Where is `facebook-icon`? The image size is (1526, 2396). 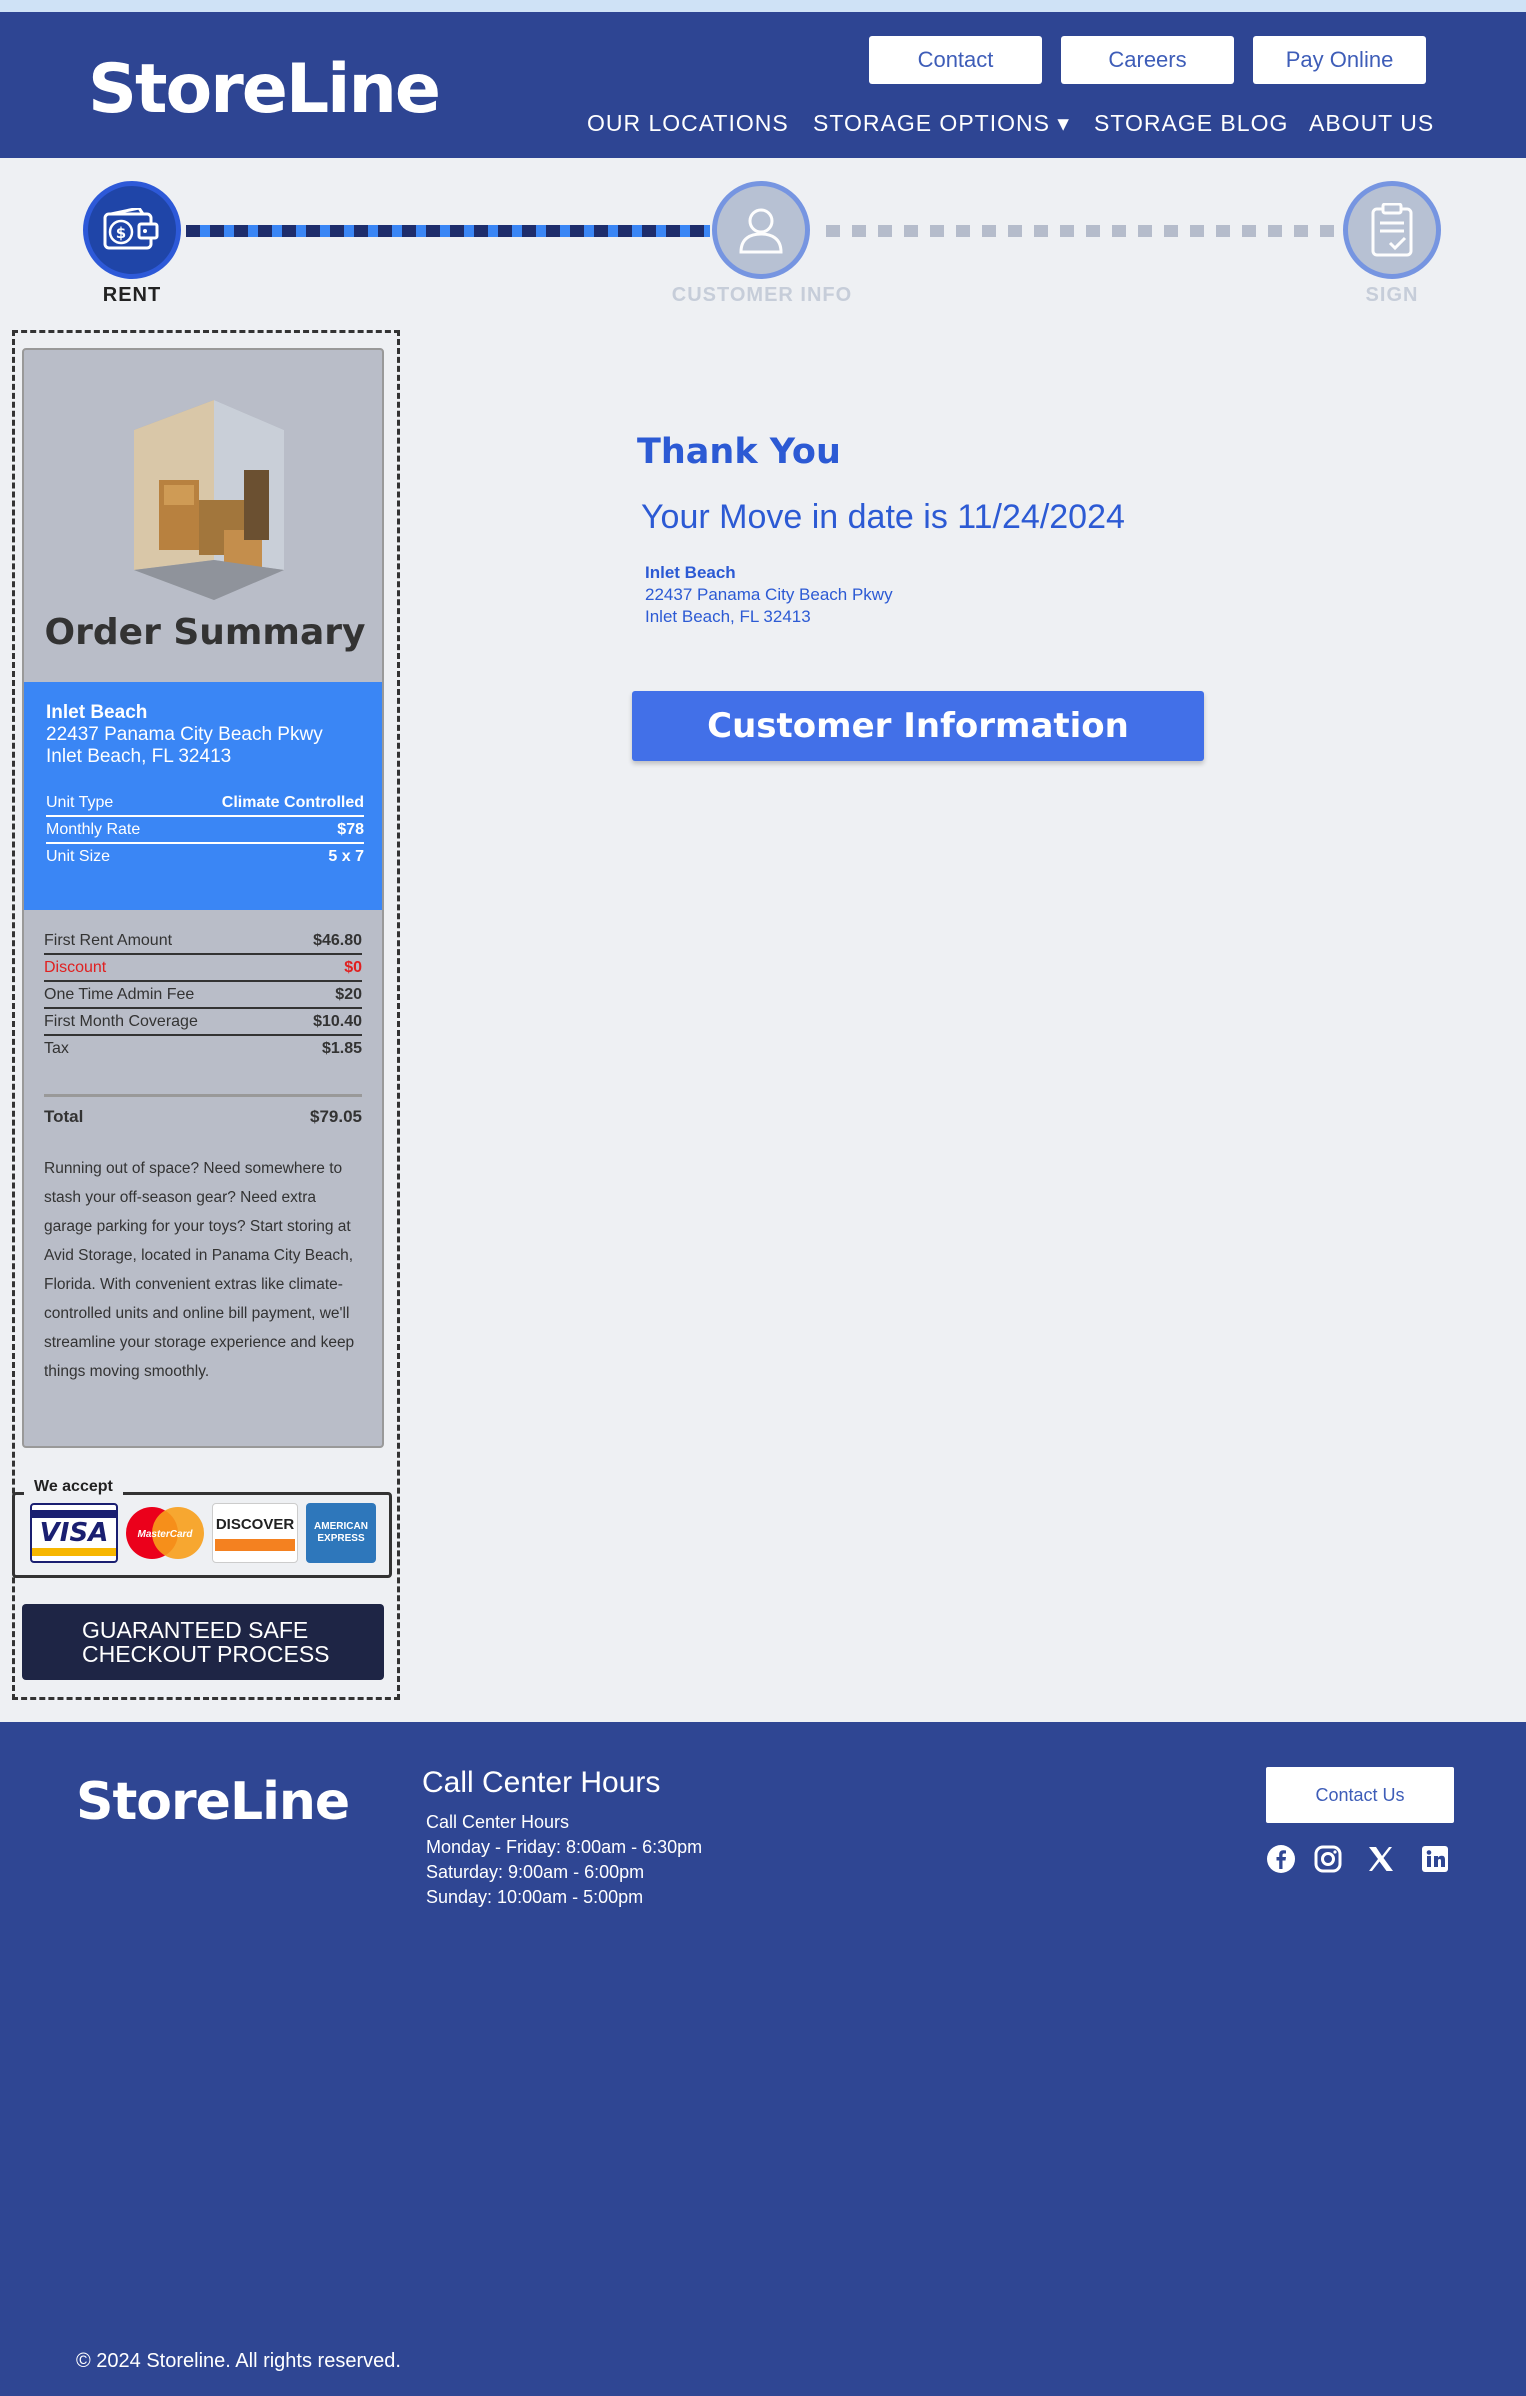
facebook-icon is located at coordinates (1281, 1859).